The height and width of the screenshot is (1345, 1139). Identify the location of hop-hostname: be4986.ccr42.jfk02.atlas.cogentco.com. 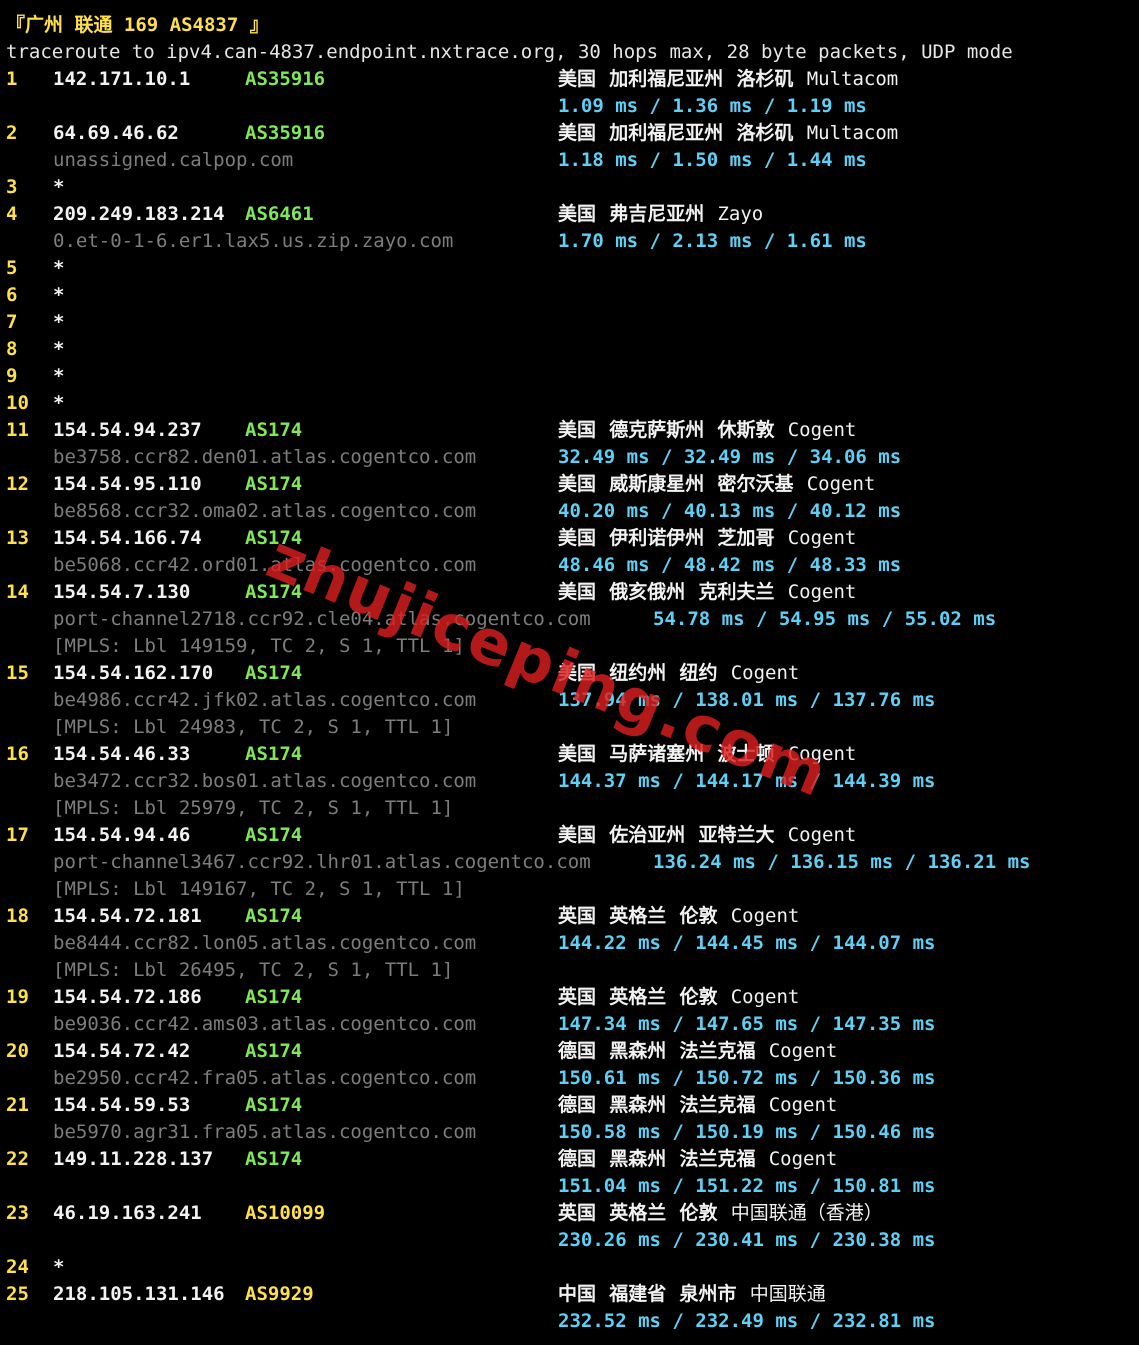
(265, 700).